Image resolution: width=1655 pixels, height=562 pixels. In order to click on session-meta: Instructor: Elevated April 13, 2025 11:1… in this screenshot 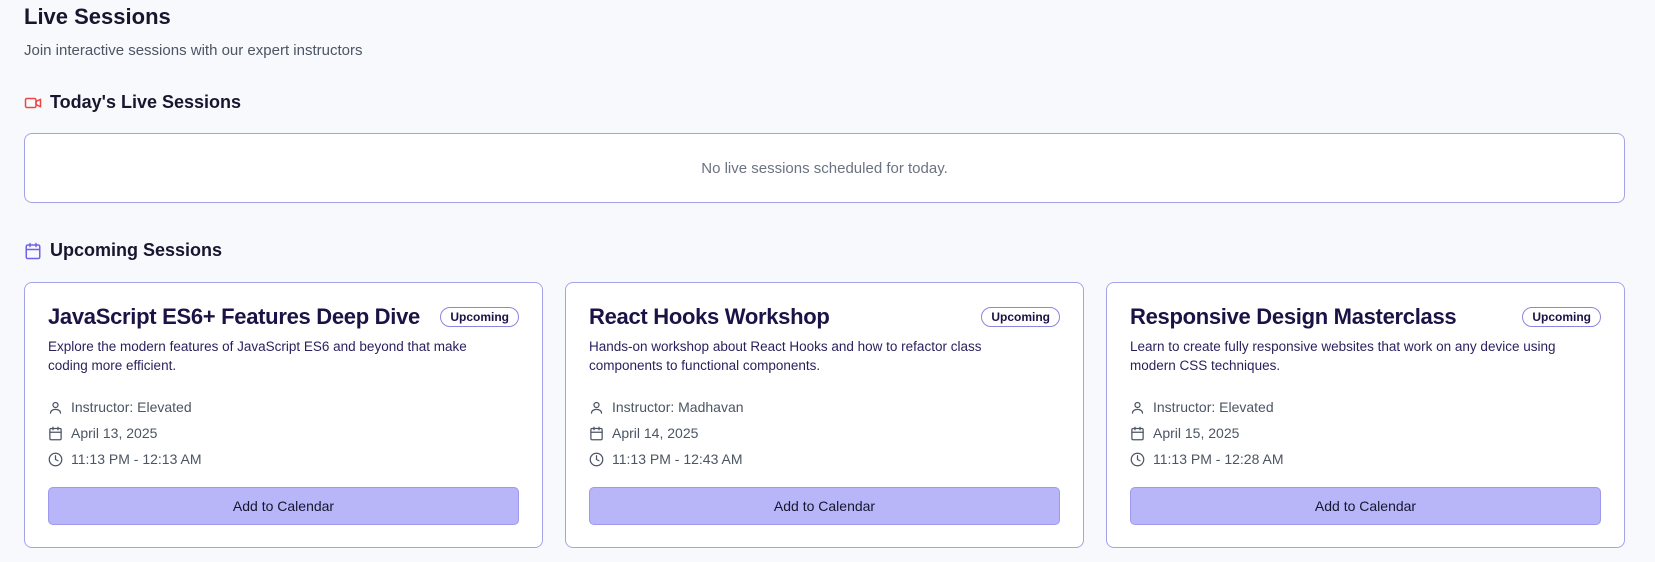, I will do `click(124, 433)`.